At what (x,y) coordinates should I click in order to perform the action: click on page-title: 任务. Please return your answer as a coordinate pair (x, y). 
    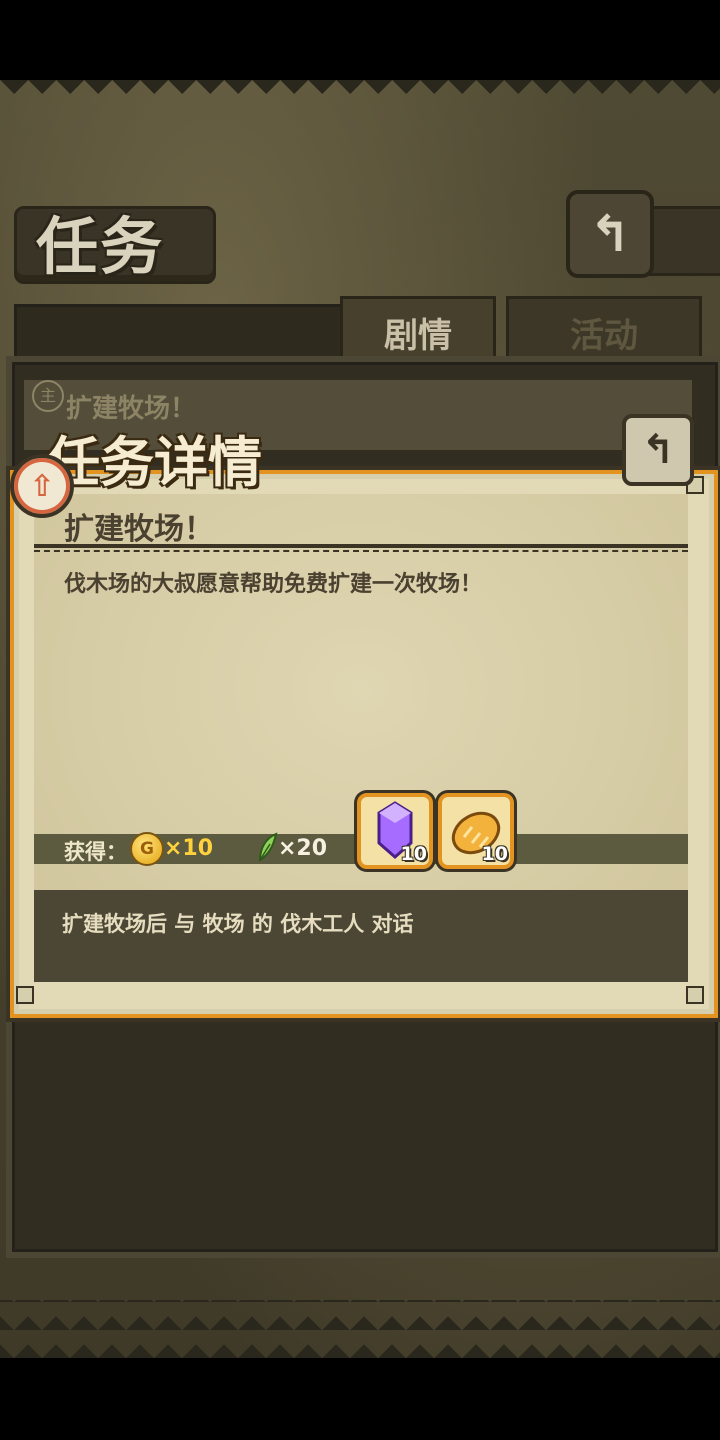
    Looking at the image, I should click on (100, 246).